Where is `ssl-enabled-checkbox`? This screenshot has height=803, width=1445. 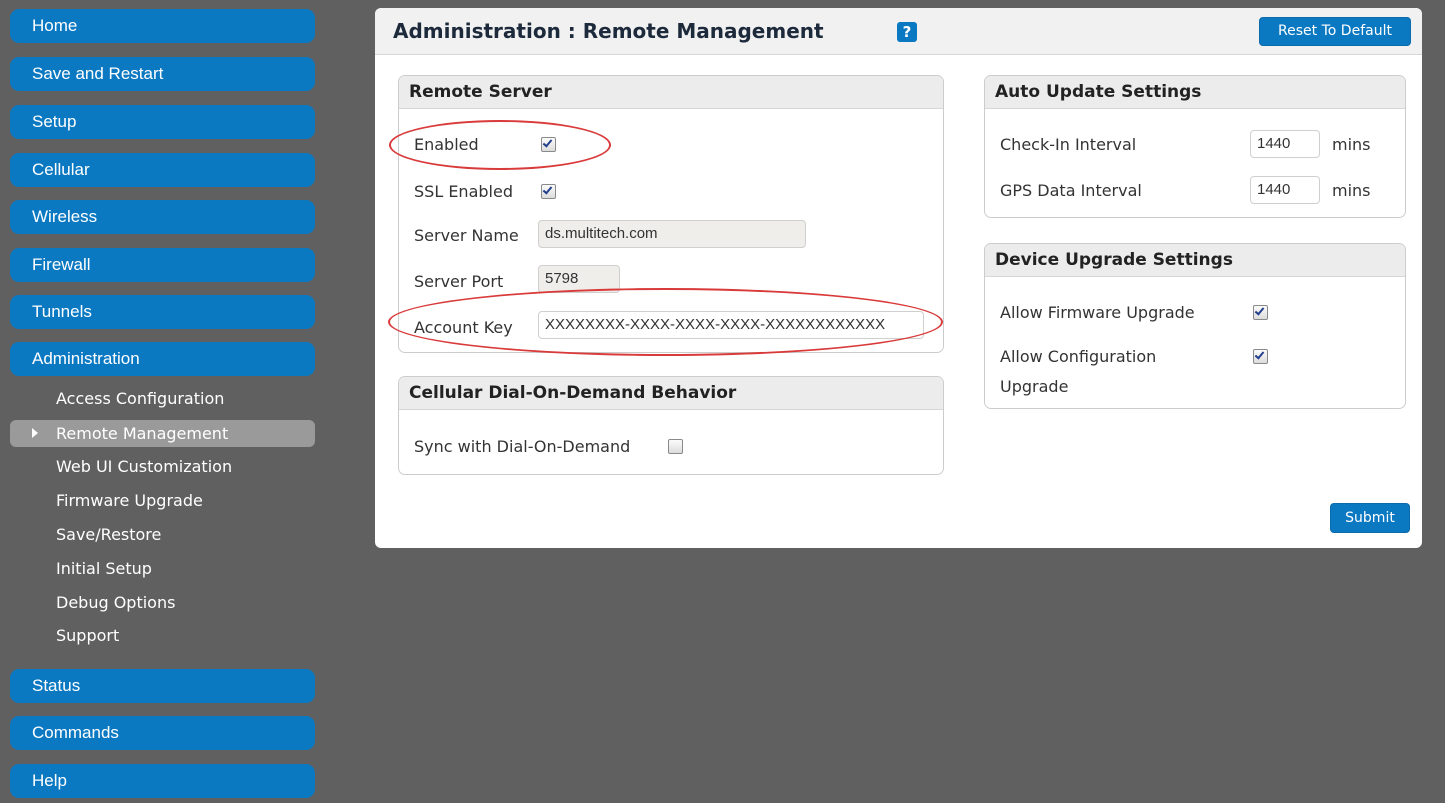 ssl-enabled-checkbox is located at coordinates (548, 191).